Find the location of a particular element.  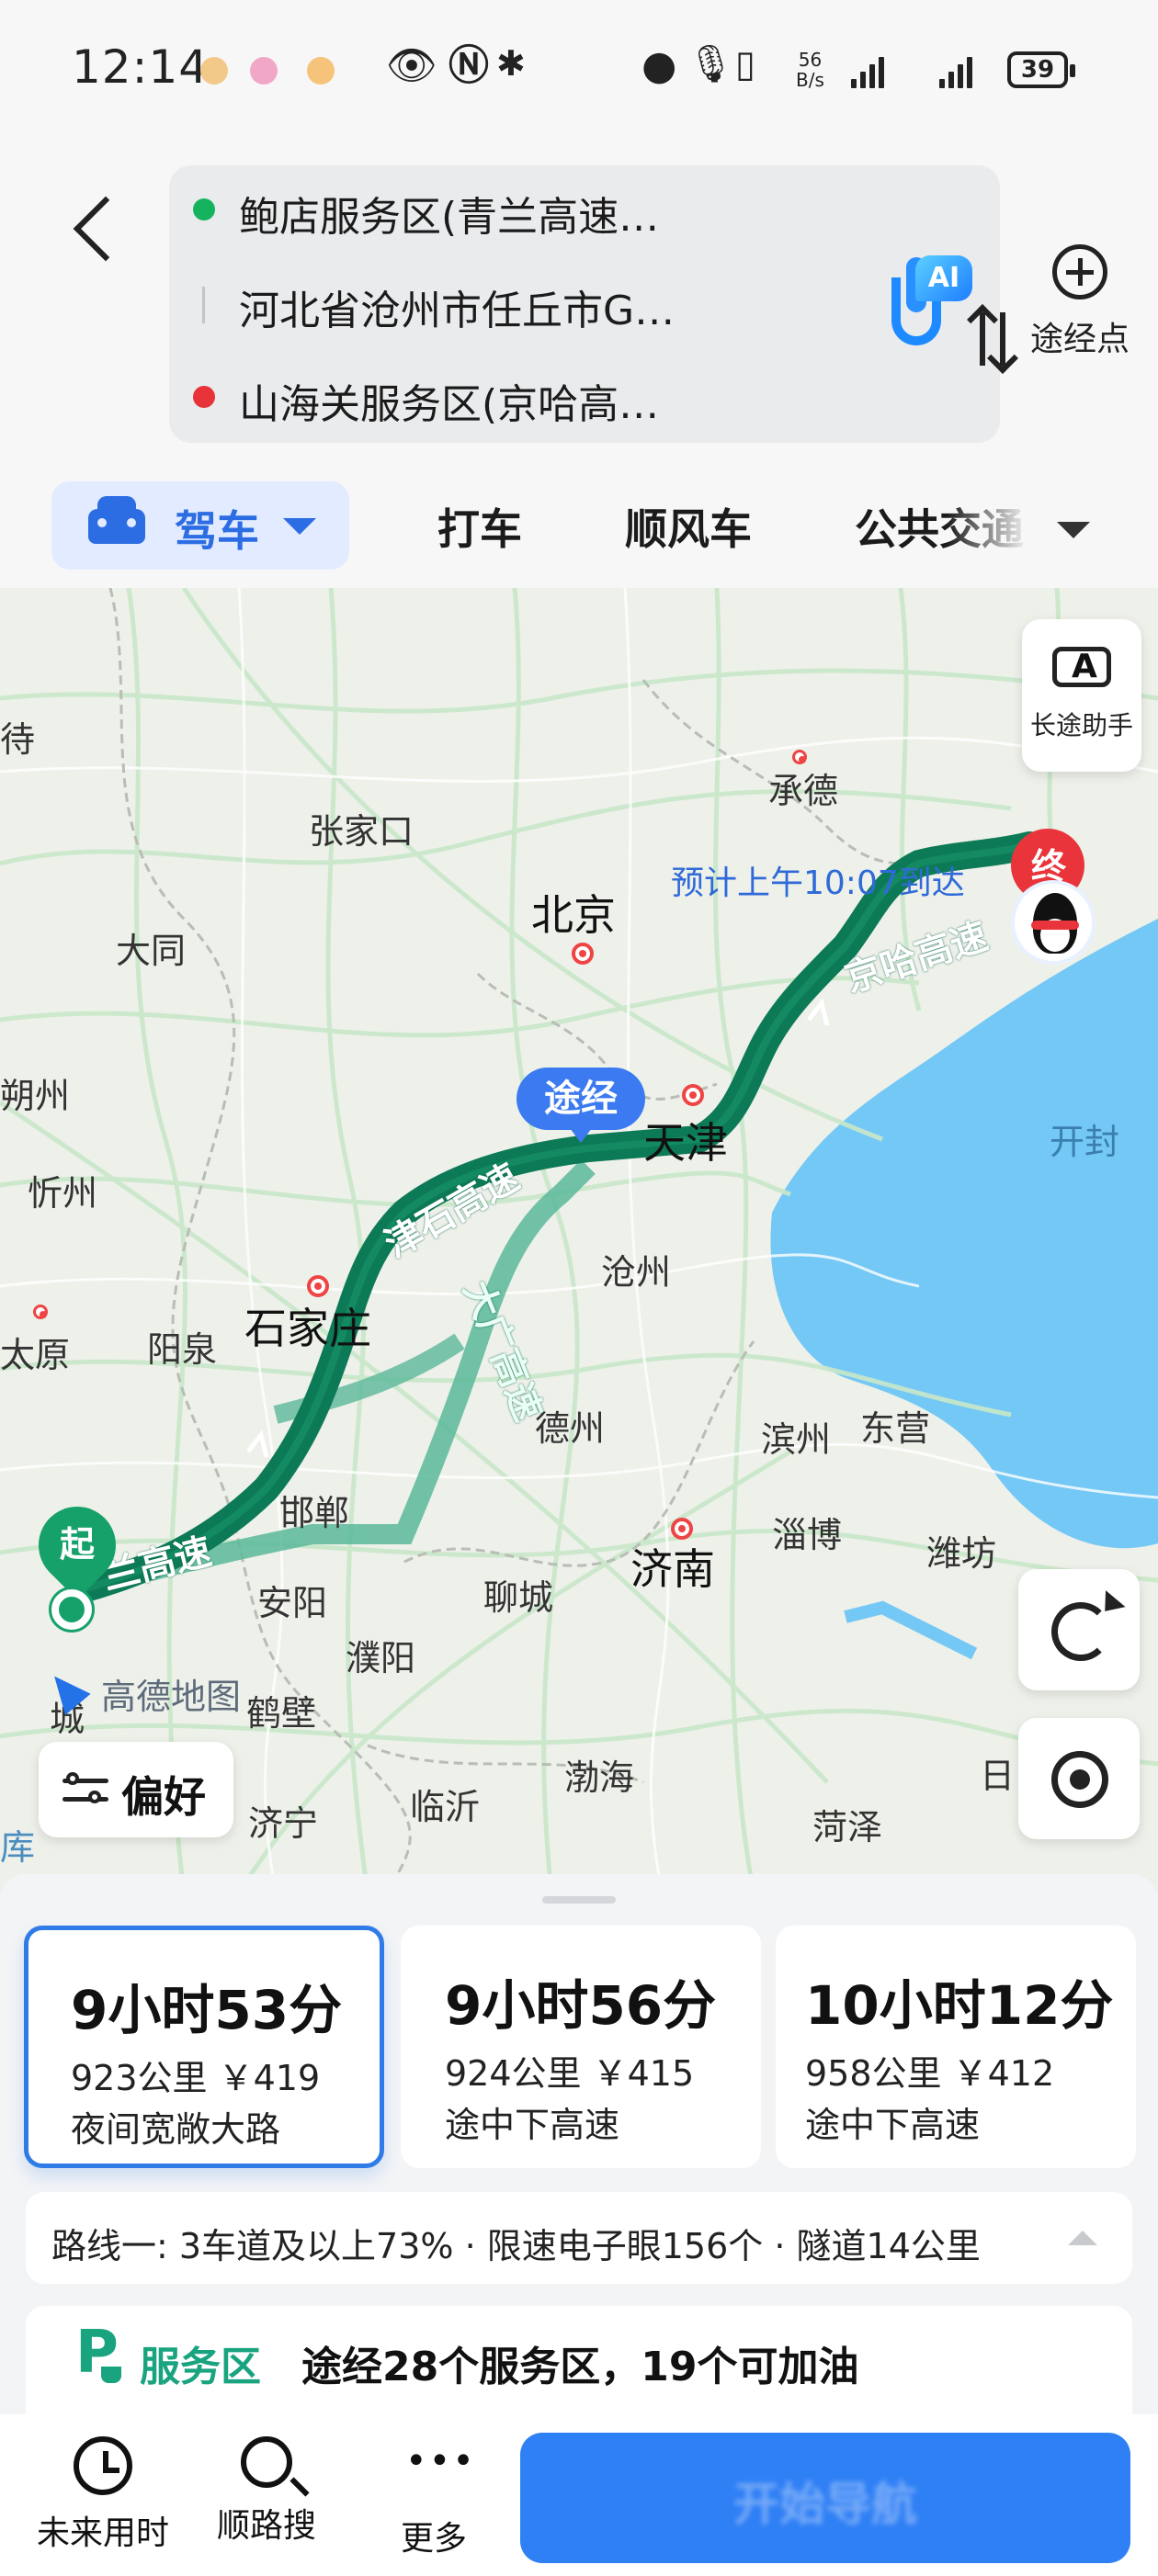

city-label: 阳泉 is located at coordinates (182, 1349).